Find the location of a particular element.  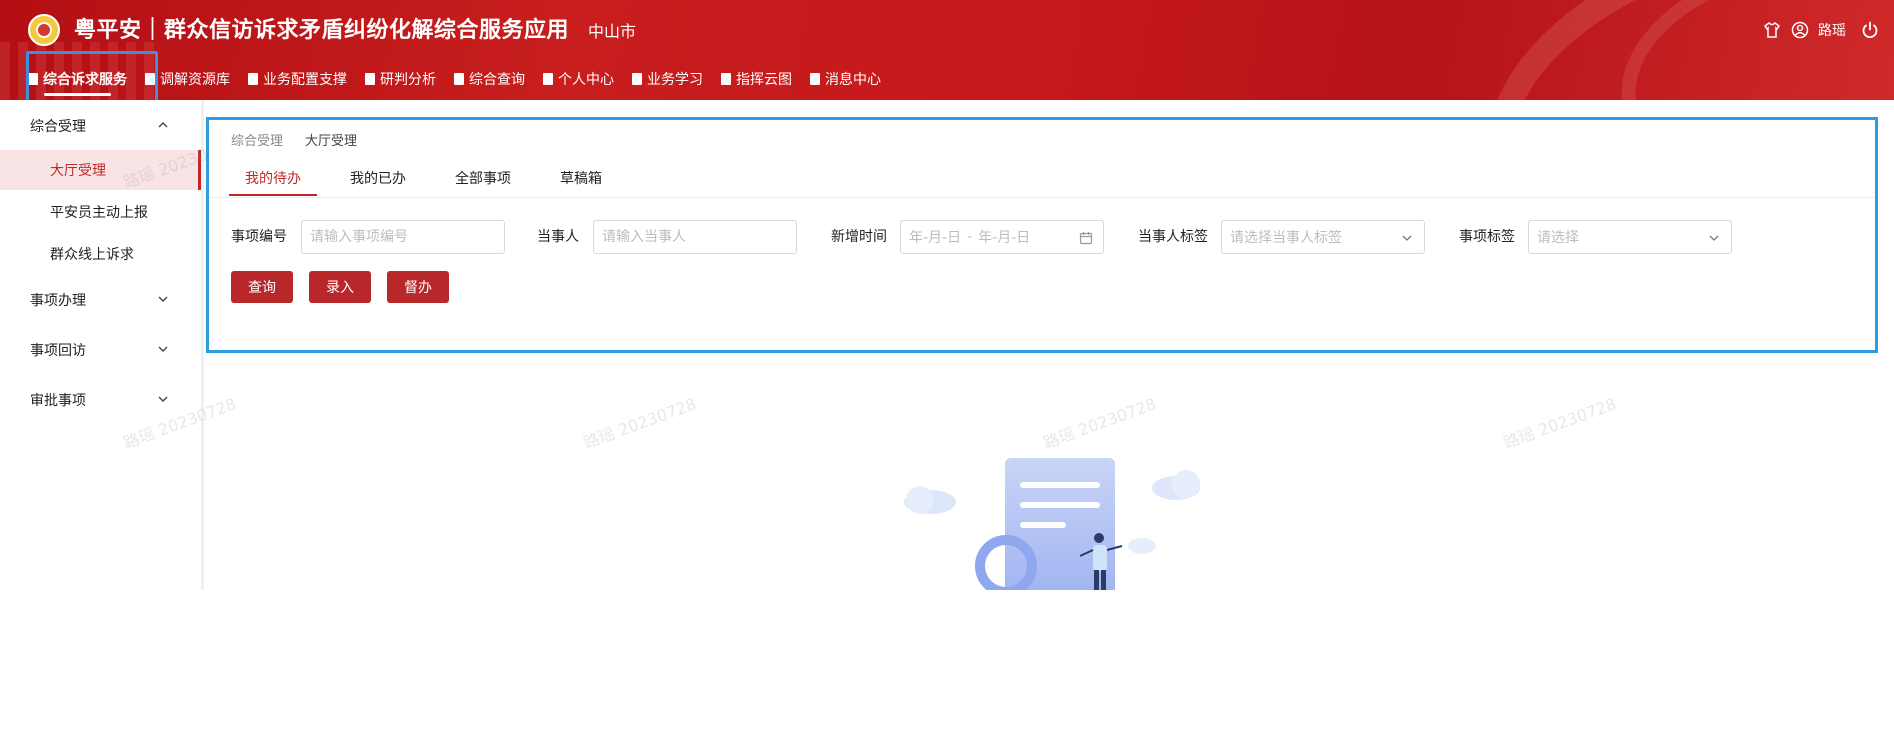

sidebar: 综合受理 大厅受理 平安员主动上报 群众线上诉求 事项办理 事项回访 审批事项 is located at coordinates (102, 345).